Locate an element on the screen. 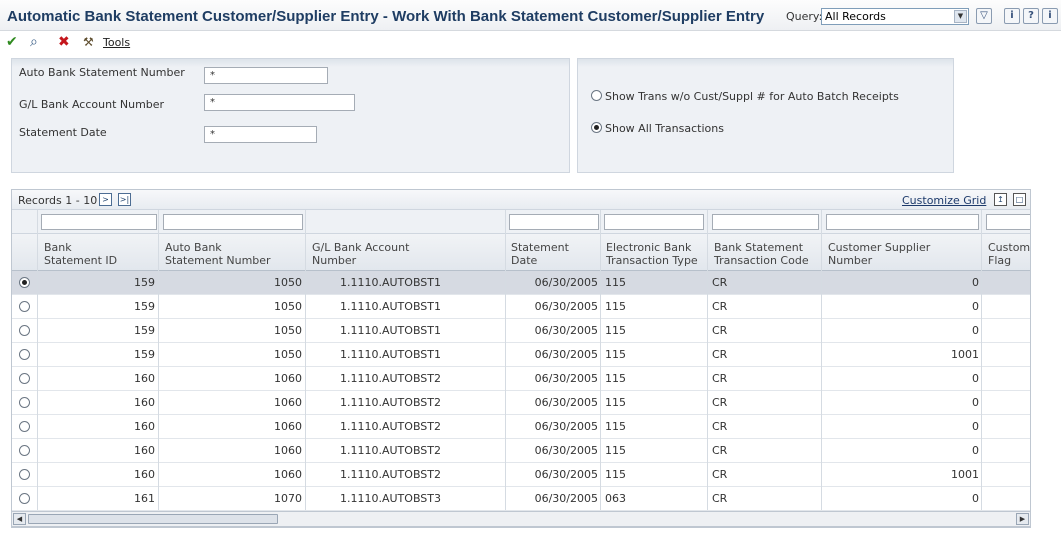 This screenshot has height=538, width=1061. col-electronic-bank-transaction-type: Electronic Bank Transaction Type is located at coordinates (652, 254).